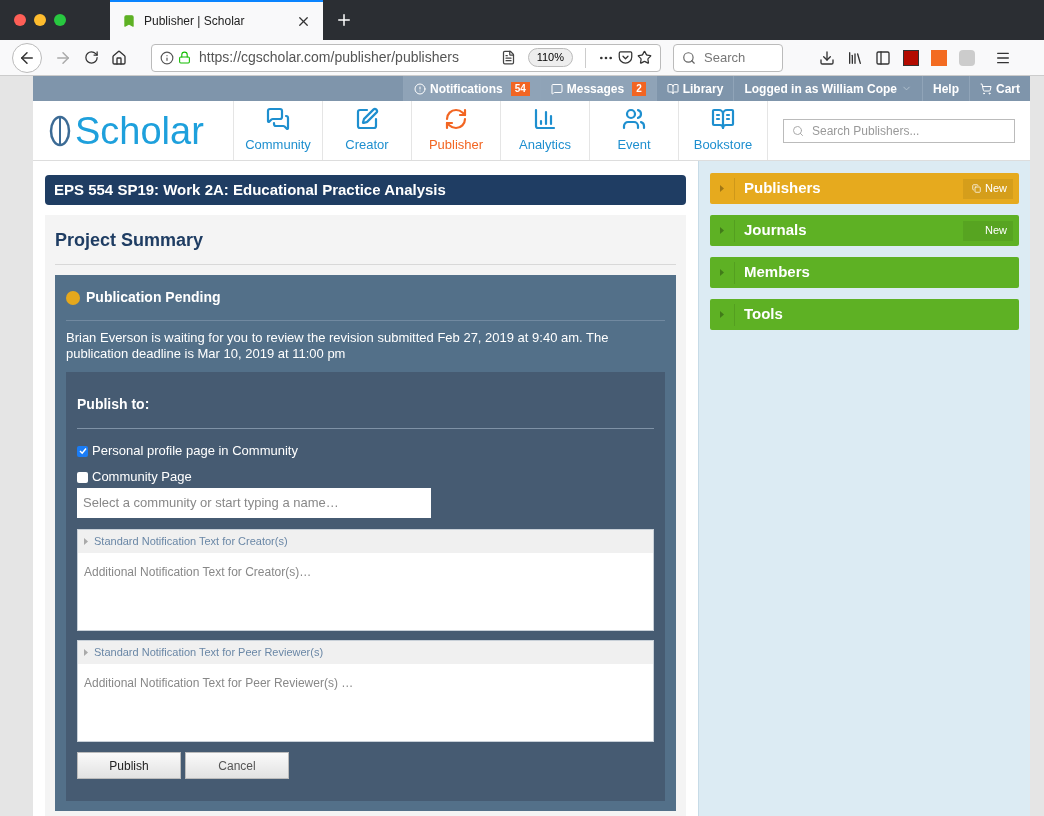 The height and width of the screenshot is (816, 1044). Describe the element at coordinates (195, 451) in the screenshot. I see `option-label: Personal profile page in Community` at that location.